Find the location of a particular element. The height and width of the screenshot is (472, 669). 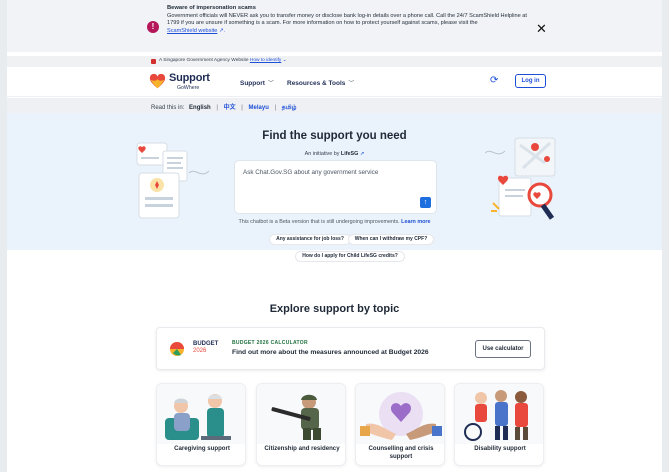

how-to-identify-link: How to identify is located at coordinates (265, 60).